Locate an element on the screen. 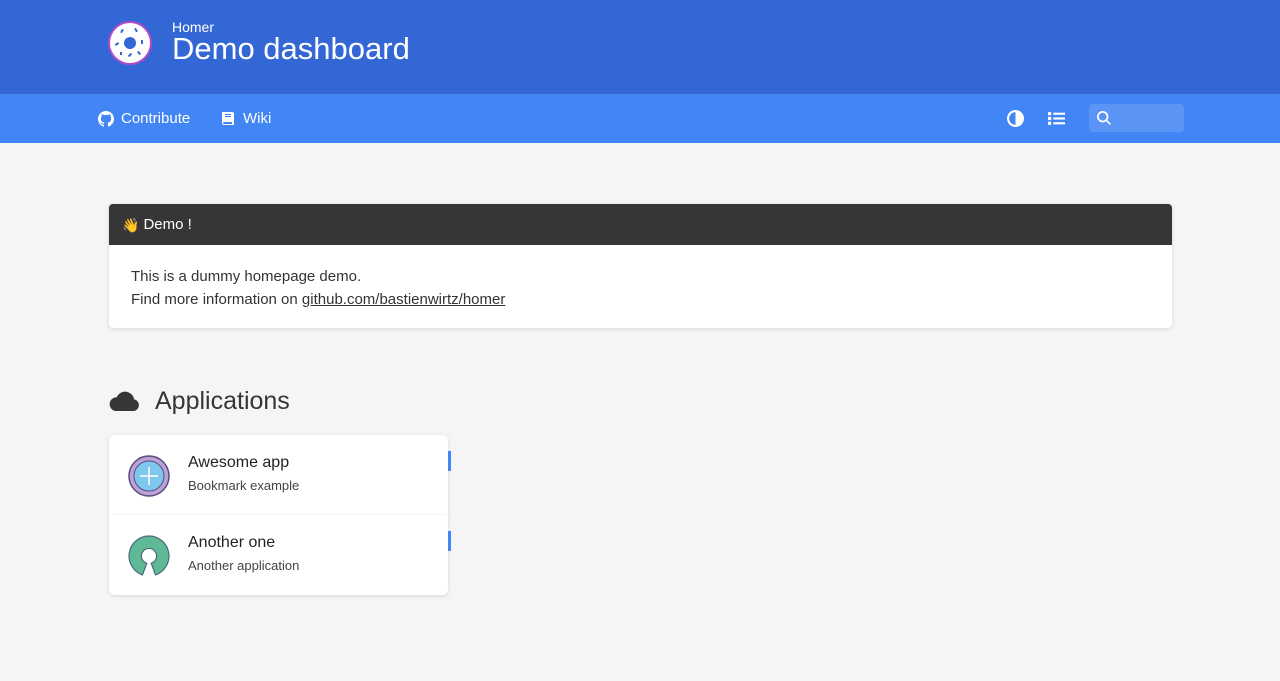 The image size is (1280, 681). group-title: Applications is located at coordinates (199, 401).